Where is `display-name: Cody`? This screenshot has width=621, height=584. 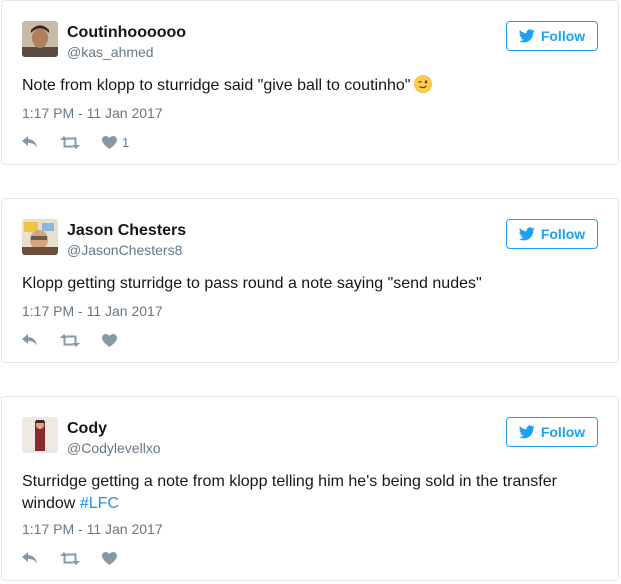
display-name: Cody is located at coordinates (87, 429).